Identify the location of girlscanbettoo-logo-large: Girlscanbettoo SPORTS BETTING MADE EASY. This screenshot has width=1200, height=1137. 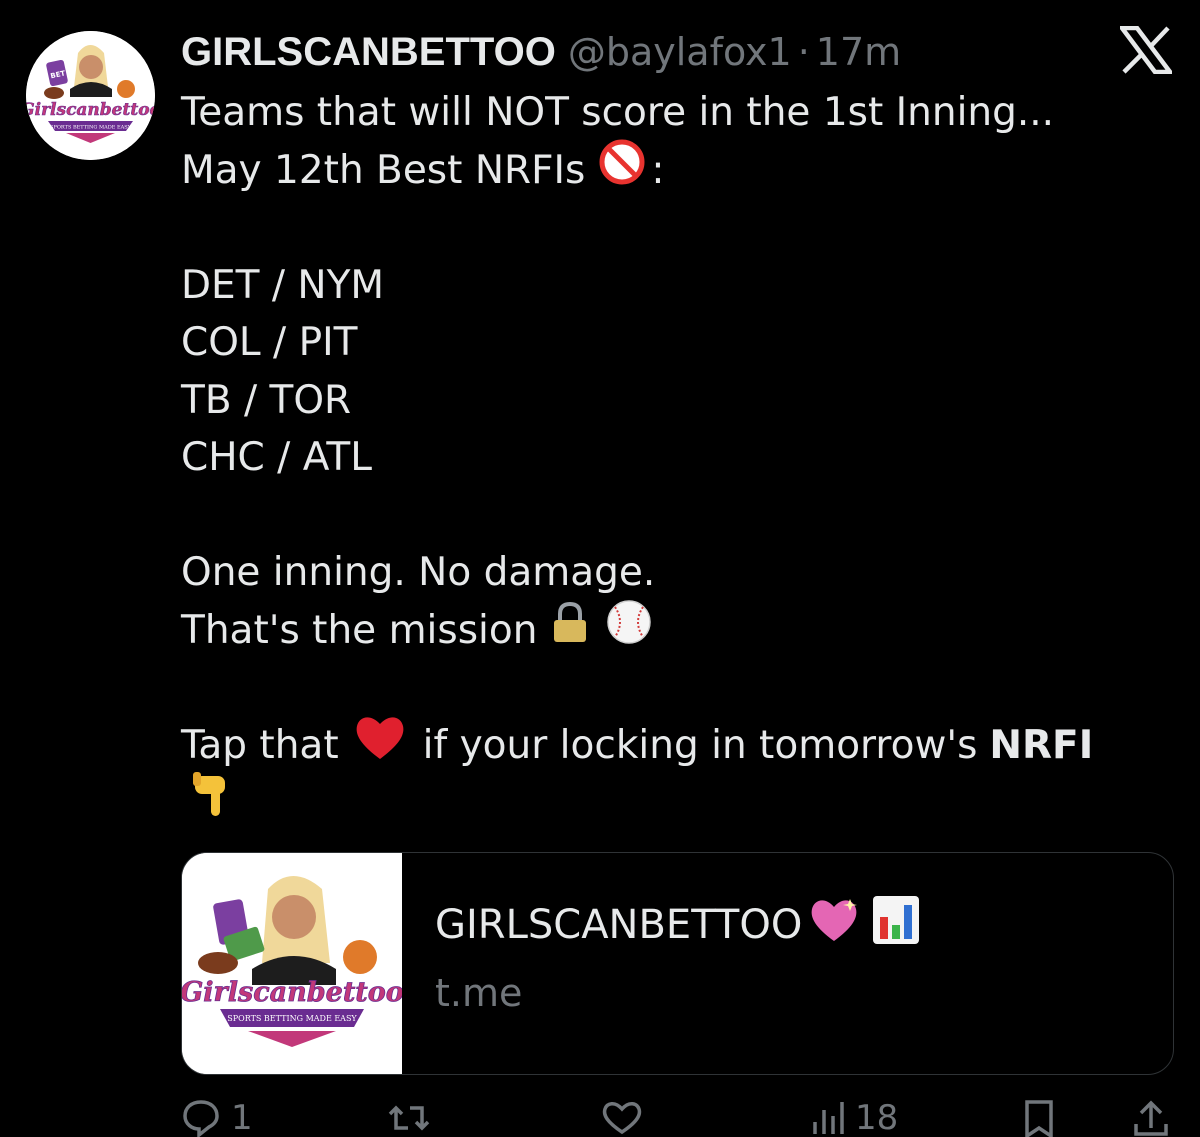
(293, 963).